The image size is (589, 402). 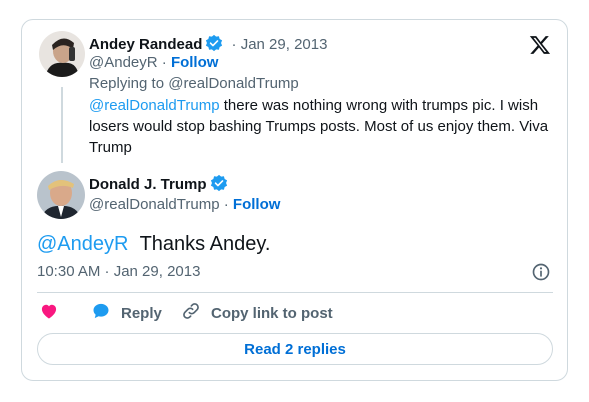 What do you see at coordinates (154, 204) in the screenshot?
I see `main-handle: @realDonaldTrump` at bounding box center [154, 204].